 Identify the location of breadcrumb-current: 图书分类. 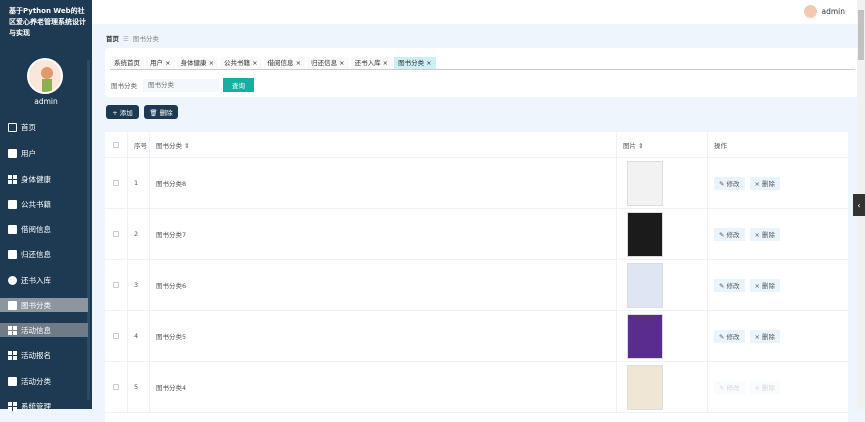
(145, 39).